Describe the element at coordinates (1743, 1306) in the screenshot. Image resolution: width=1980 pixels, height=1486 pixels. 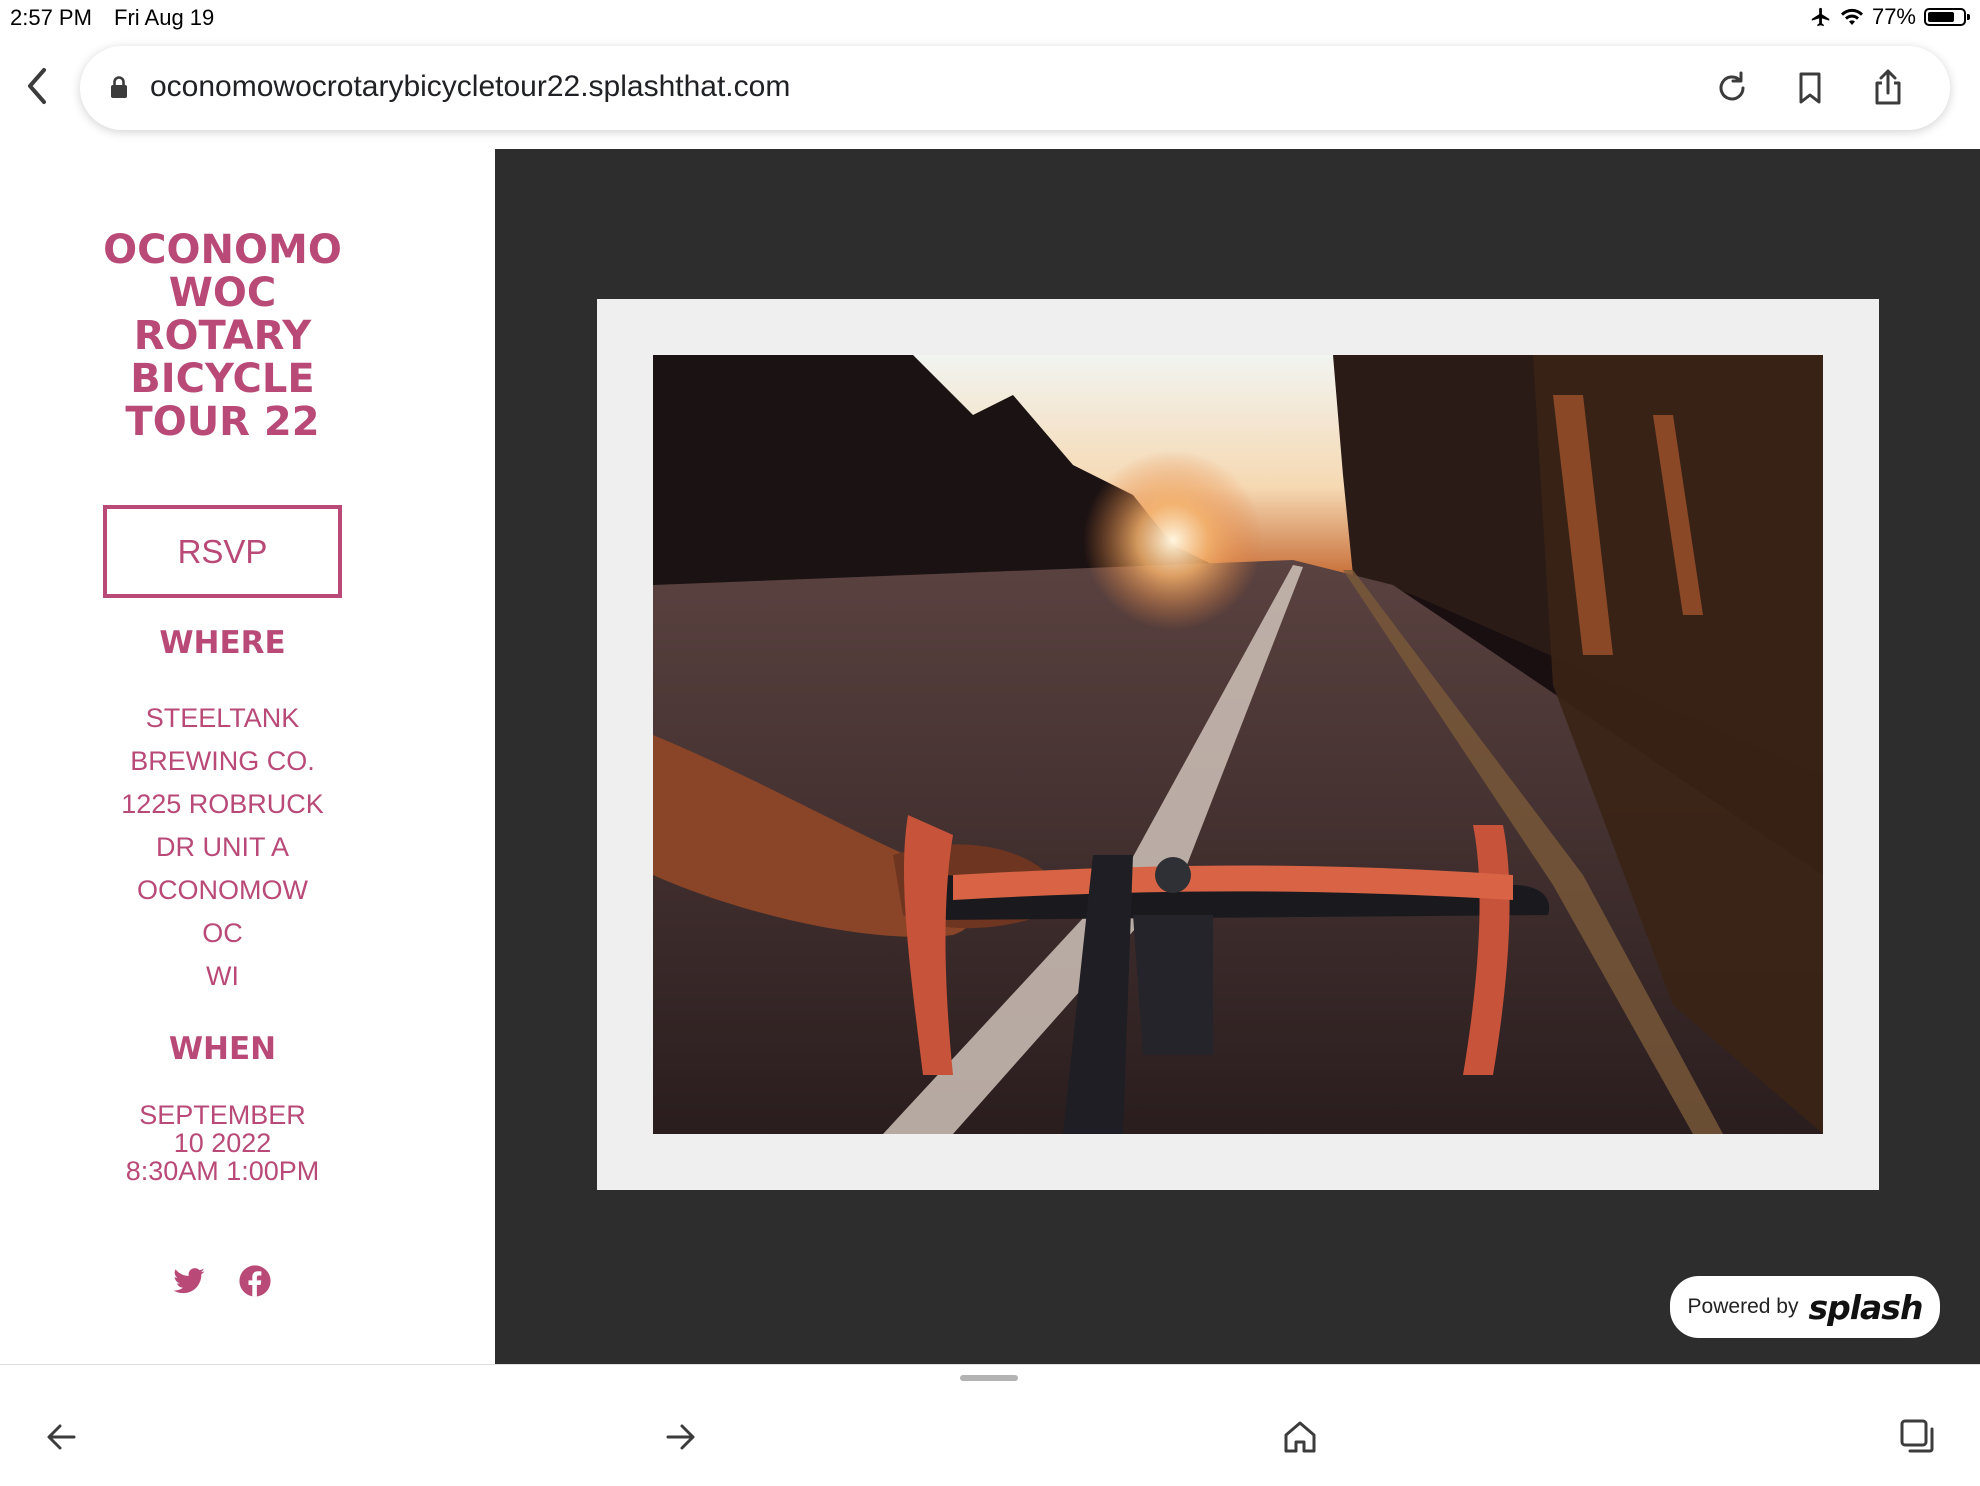
I see `powered-by-text: Powered by` at that location.